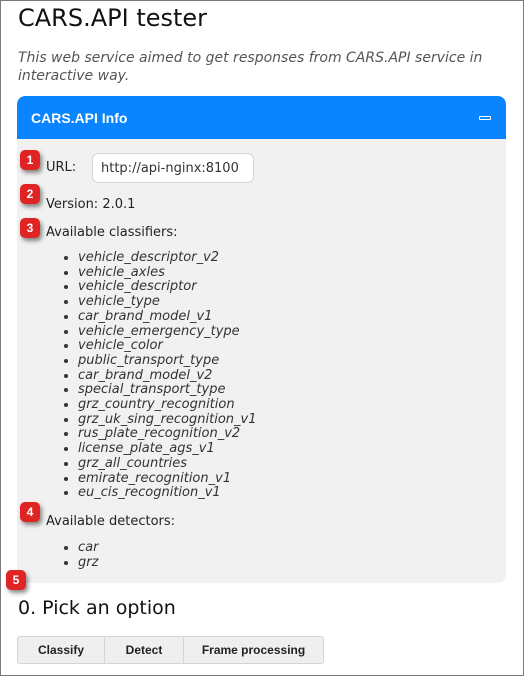 This screenshot has height=676, width=524. I want to click on minus-icon, so click(485, 118).